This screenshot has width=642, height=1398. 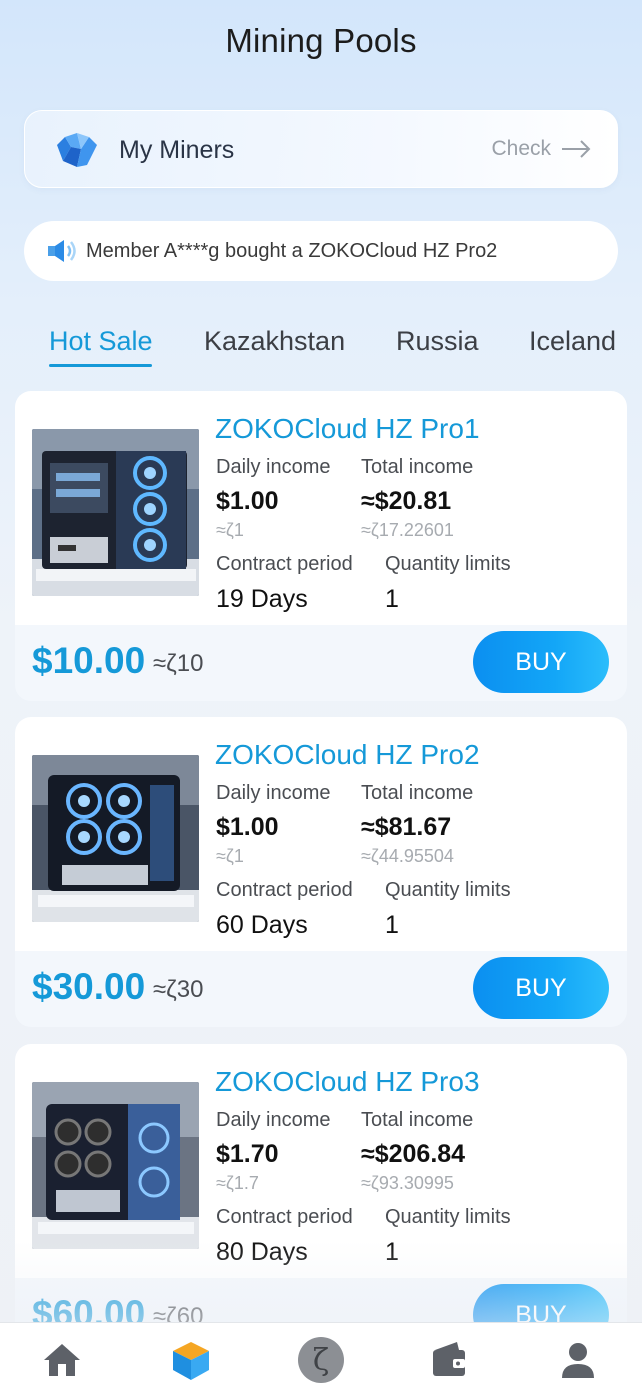 What do you see at coordinates (407, 856) in the screenshot?
I see `total-income-zeta: ≈ζ44.95504` at bounding box center [407, 856].